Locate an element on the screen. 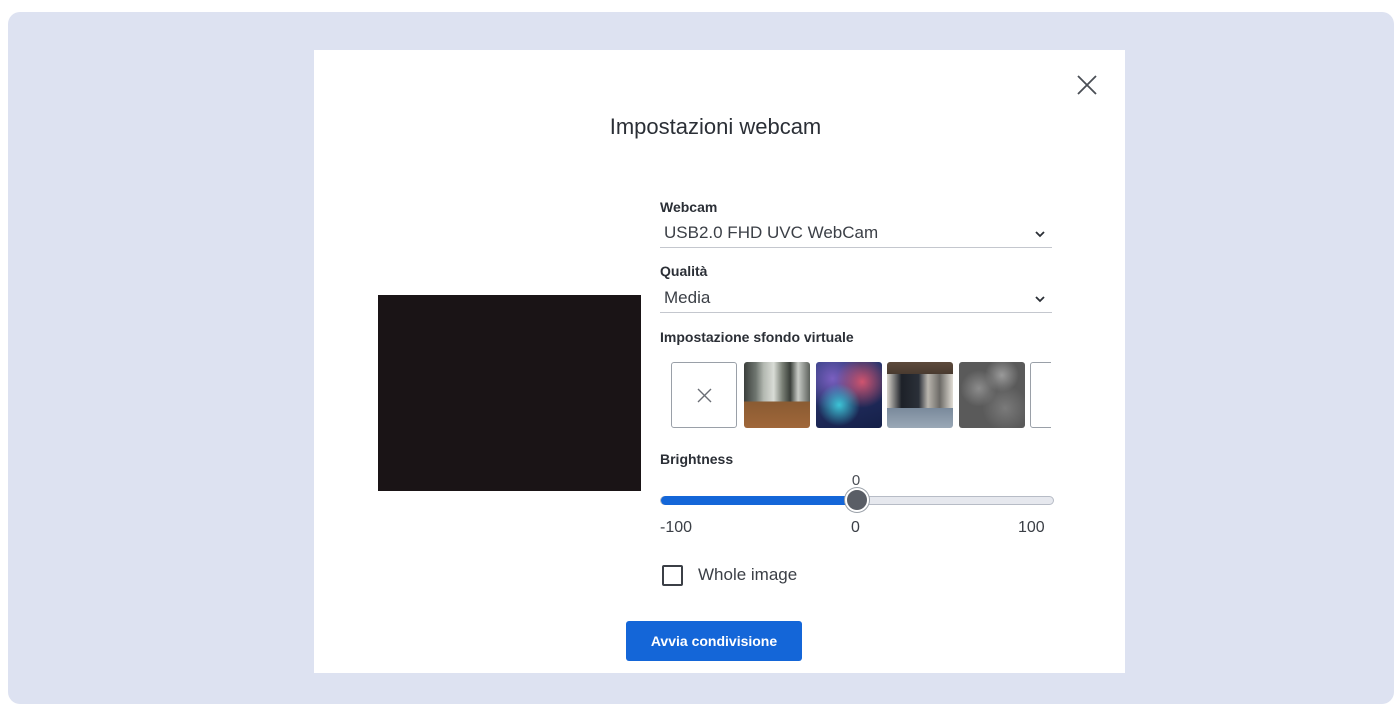 This screenshot has width=1394, height=704. dialog-title: Impostazioni webcam is located at coordinates (715, 126).